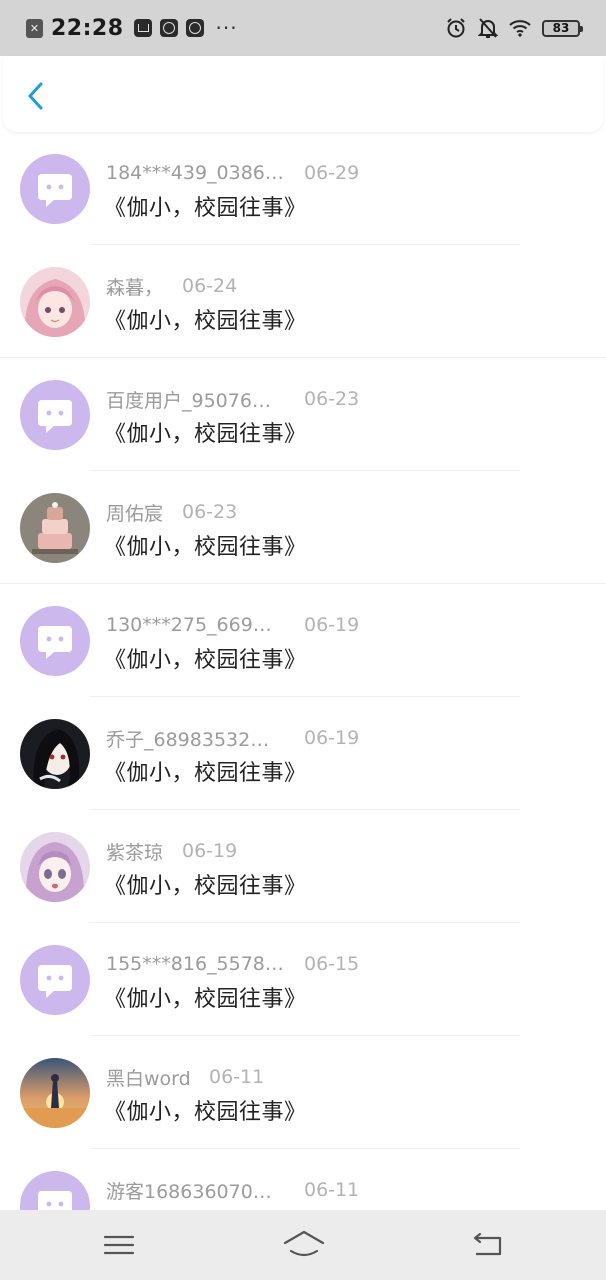  I want to click on item-meta: 155***816_5578… 06-15, so click(232, 964).